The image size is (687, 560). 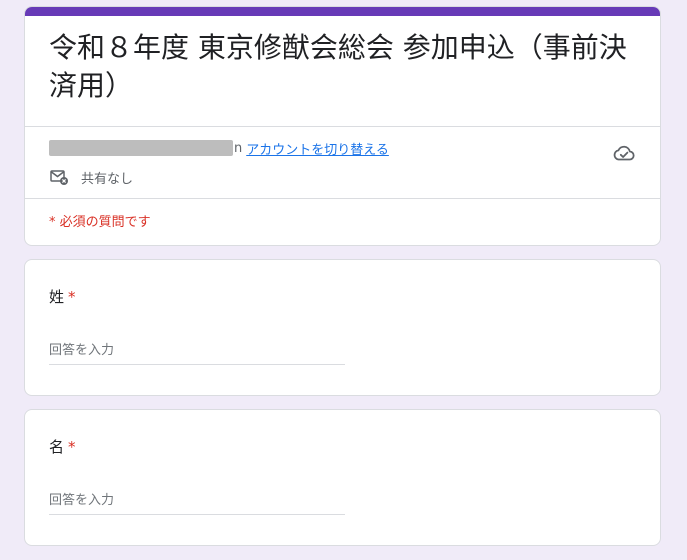 What do you see at coordinates (59, 177) in the screenshot?
I see `mail-shared-icon` at bounding box center [59, 177].